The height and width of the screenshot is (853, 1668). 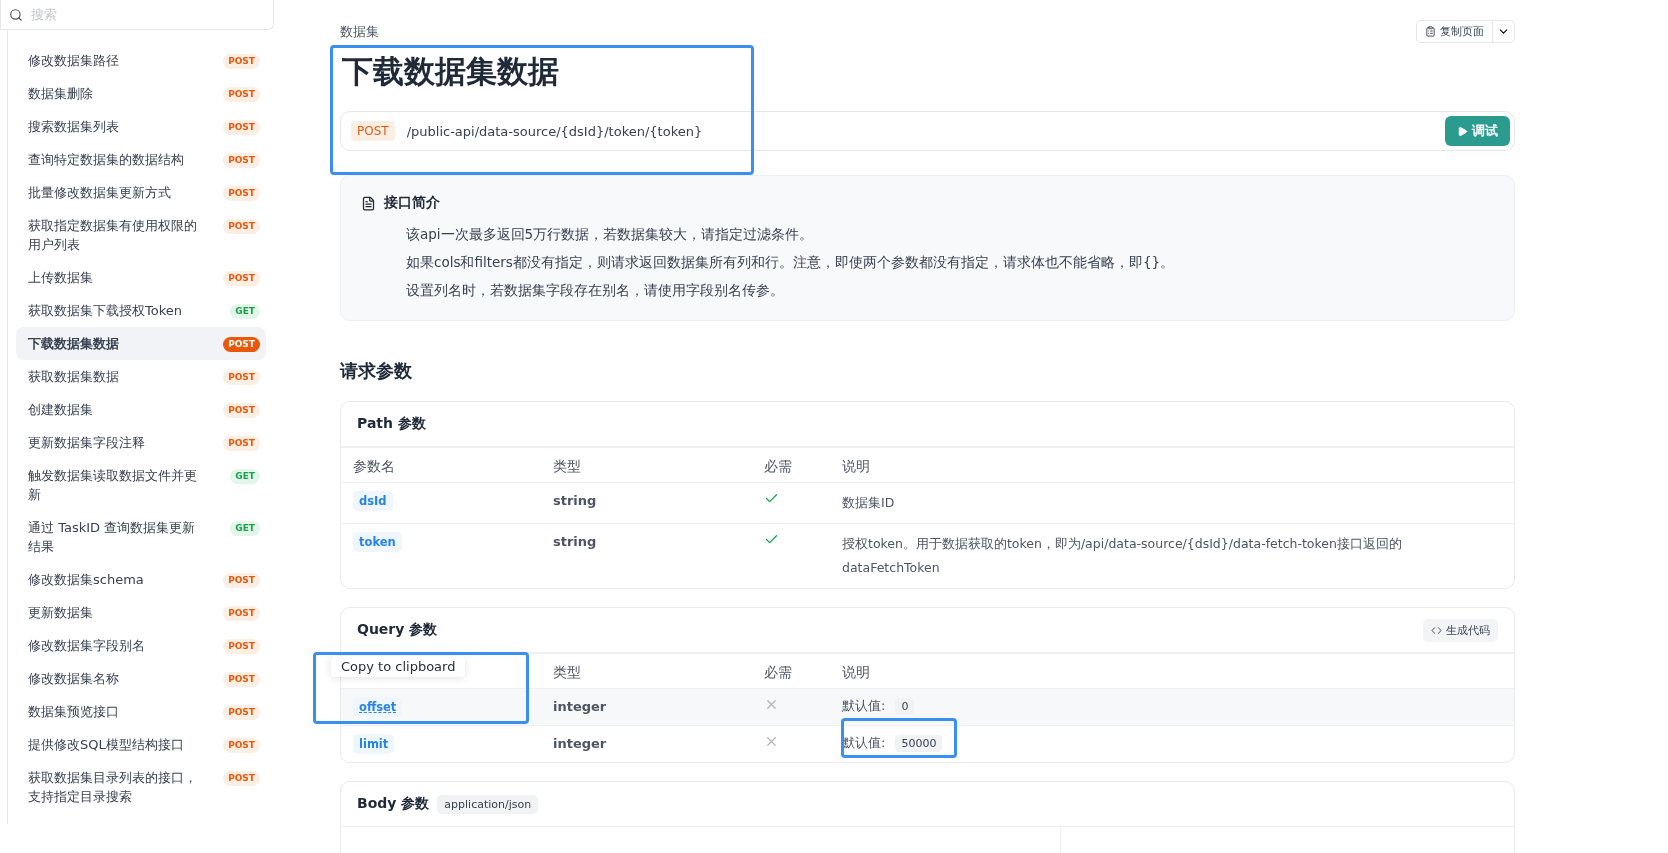 What do you see at coordinates (393, 804) in the screenshot?
I see `card-title: Body 参数` at bounding box center [393, 804].